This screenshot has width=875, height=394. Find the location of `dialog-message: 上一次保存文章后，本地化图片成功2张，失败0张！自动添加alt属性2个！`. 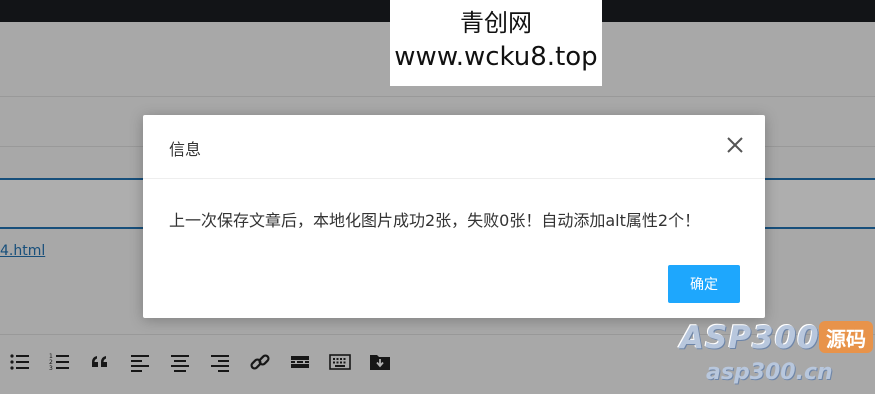

dialog-message: 上一次保存文章后，本地化图片成功2张，失败0张！自动添加alt属性2个！ is located at coordinates (435, 220).